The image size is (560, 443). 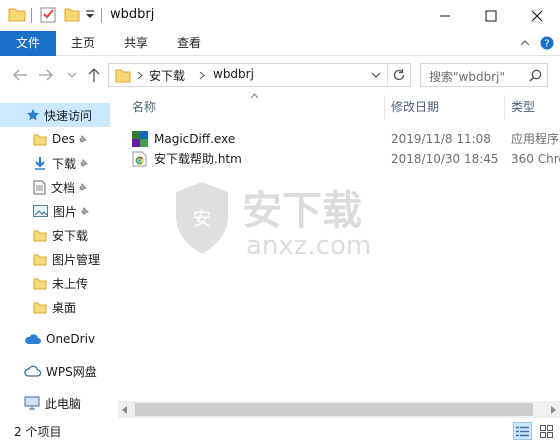 What do you see at coordinates (233, 74) in the screenshot?
I see `breadcrumb-segment: wbdbrj` at bounding box center [233, 74].